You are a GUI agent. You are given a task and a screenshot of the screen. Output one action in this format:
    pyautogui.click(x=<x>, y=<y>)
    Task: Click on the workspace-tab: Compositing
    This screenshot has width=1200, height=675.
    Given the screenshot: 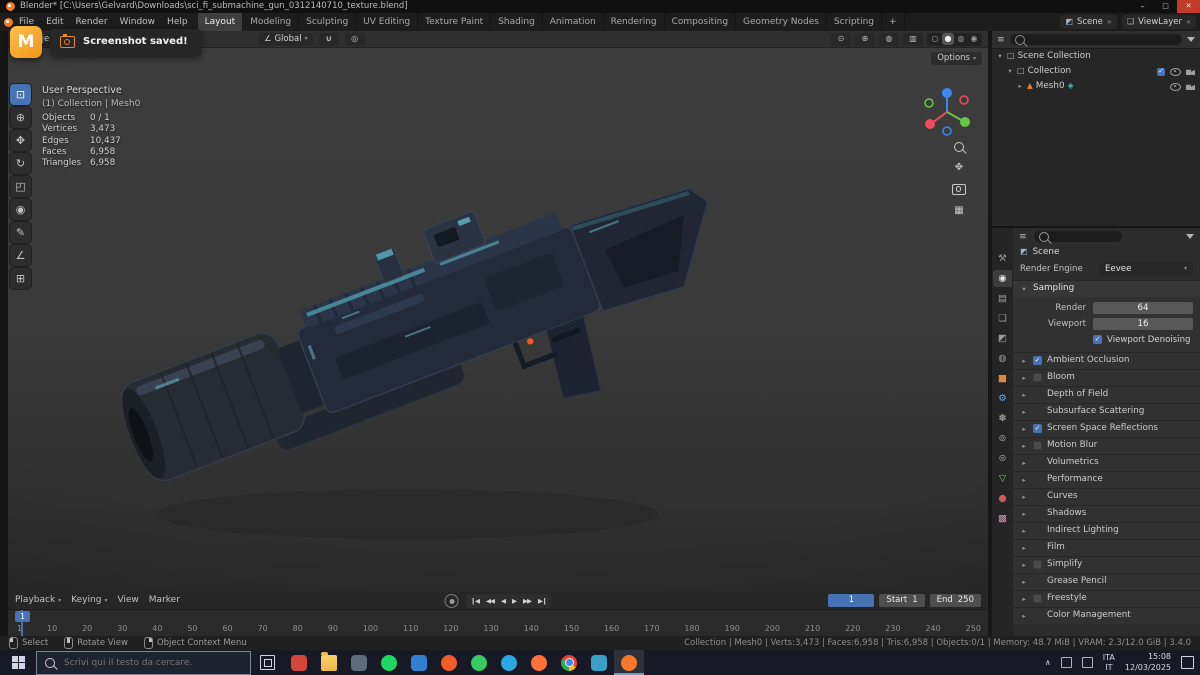 What is the action you would take?
    pyautogui.click(x=701, y=22)
    